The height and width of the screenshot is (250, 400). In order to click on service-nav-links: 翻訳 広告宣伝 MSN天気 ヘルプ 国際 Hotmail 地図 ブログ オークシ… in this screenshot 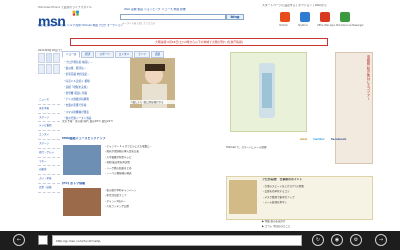, I will do `click(80, 25)`.